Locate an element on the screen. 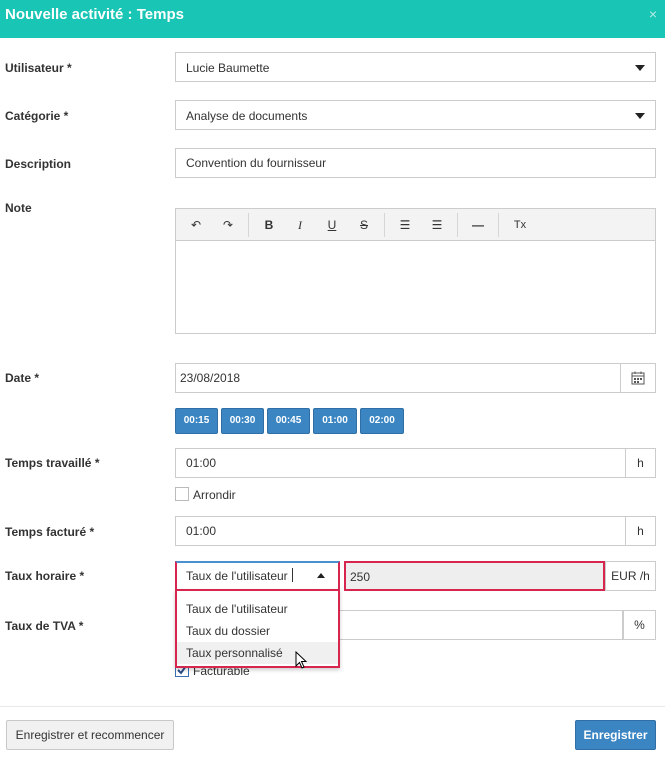 The width and height of the screenshot is (665, 757). round-label: Arrondir is located at coordinates (214, 495).